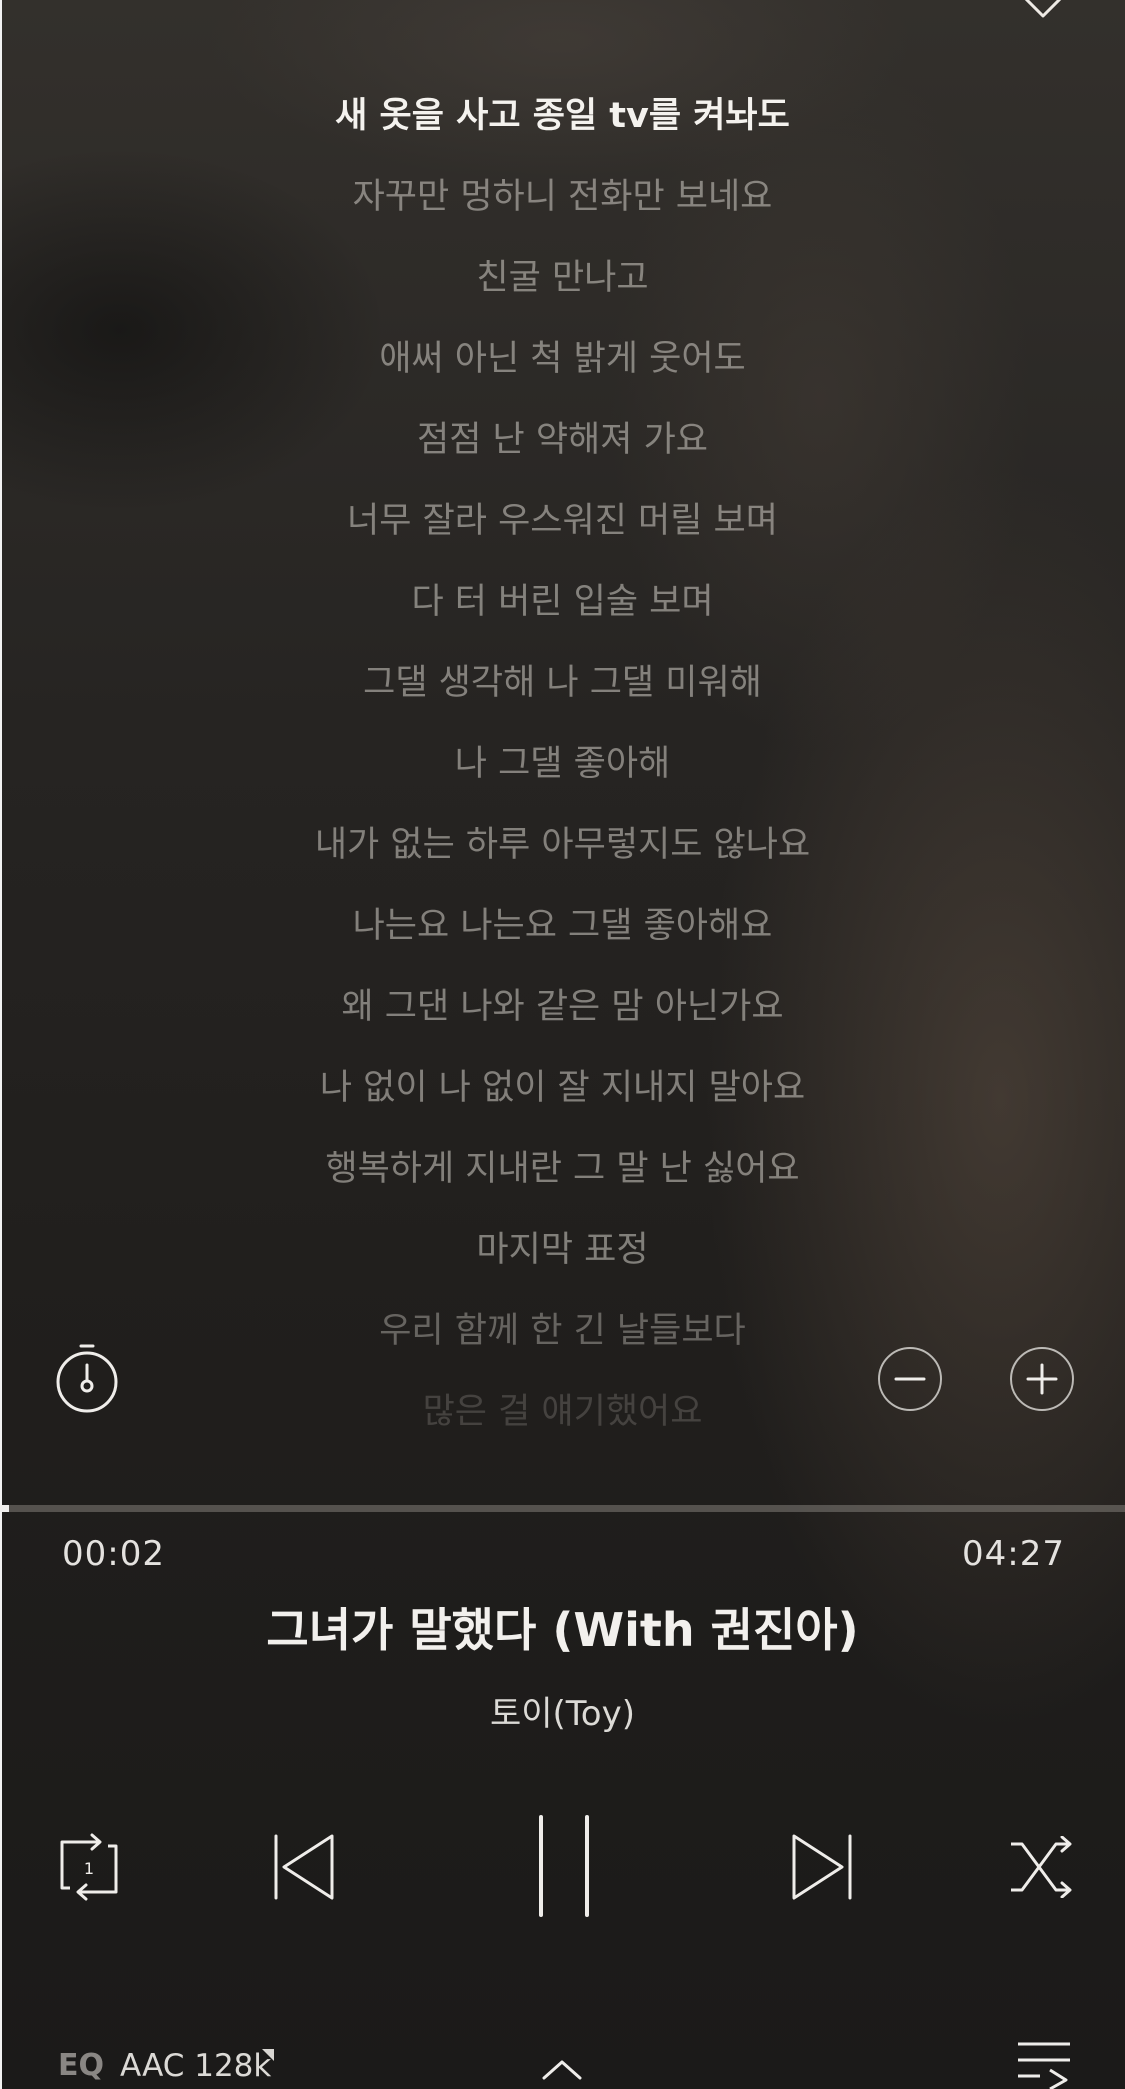 The height and width of the screenshot is (2089, 1125). I want to click on lyric-line: 애써 아닌 척 밝게 웃어도, so click(562, 359).